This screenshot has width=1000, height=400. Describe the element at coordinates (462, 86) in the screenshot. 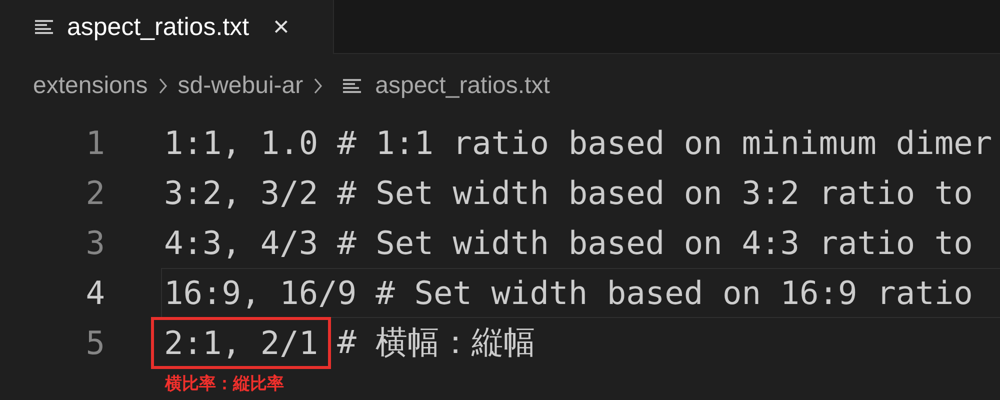

I see `breadcrumb-item: aspect_ratios.txt` at that location.